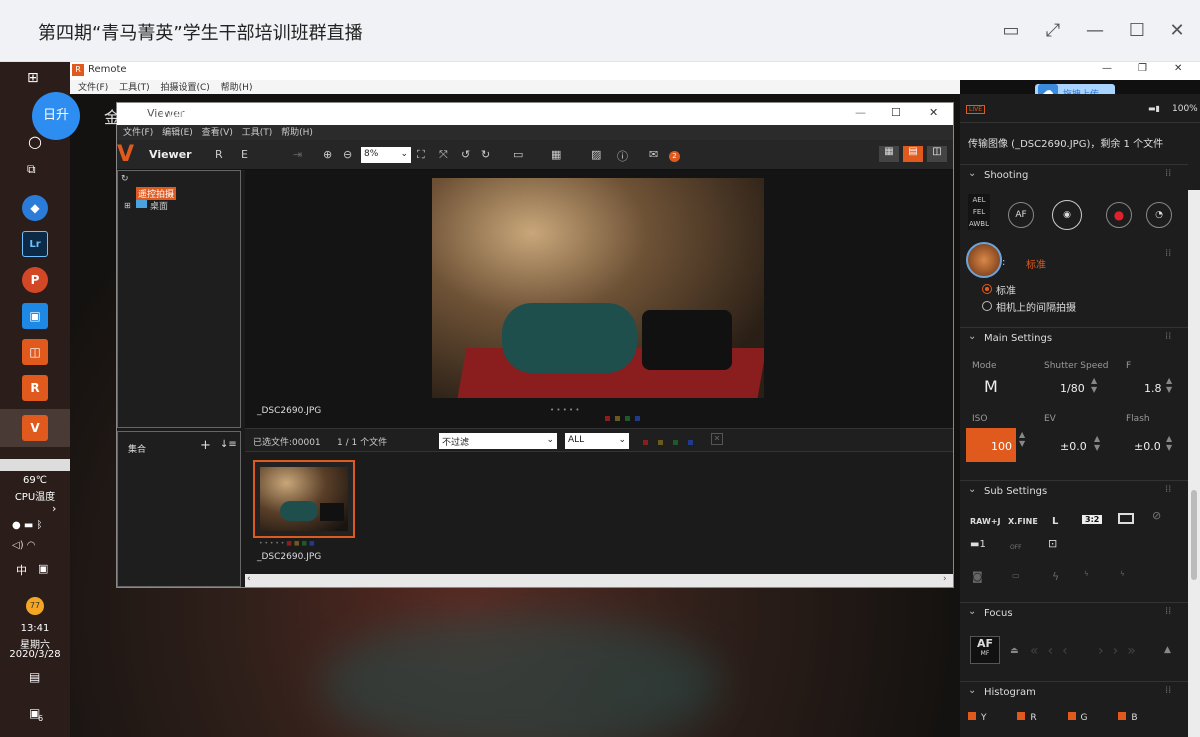  I want to click on checkbox-g: G, so click(1077, 717).